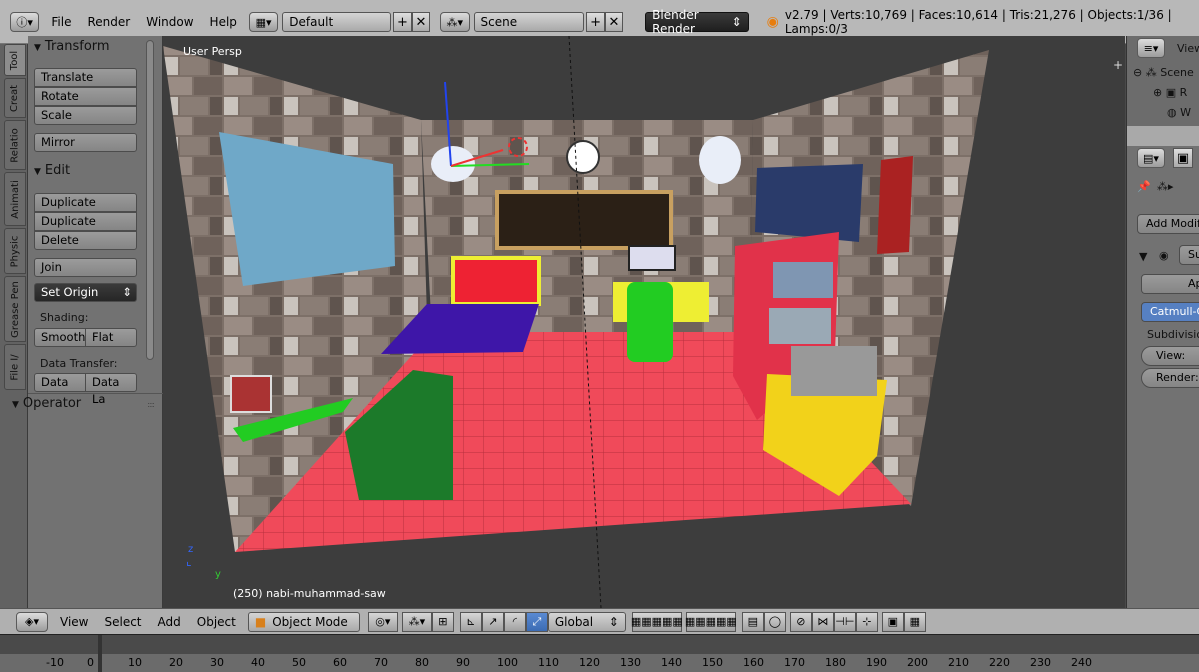 This screenshot has width=1199, height=672. Describe the element at coordinates (15, 199) in the screenshot. I see `tab-animation: Animati` at that location.